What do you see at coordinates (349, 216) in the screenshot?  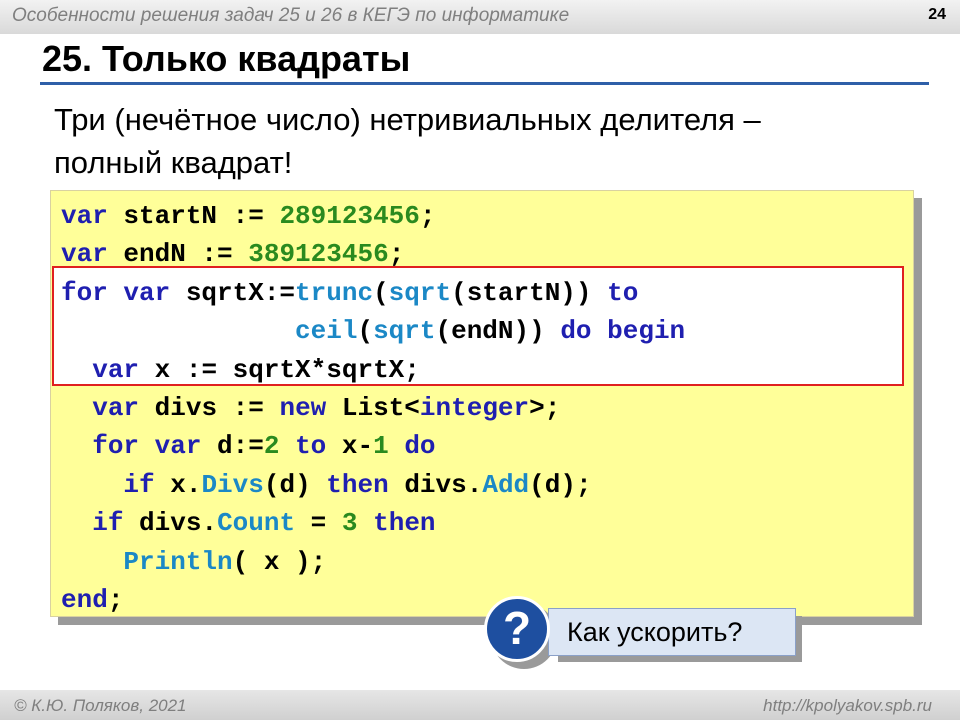 I see `code-number: 289123456` at bounding box center [349, 216].